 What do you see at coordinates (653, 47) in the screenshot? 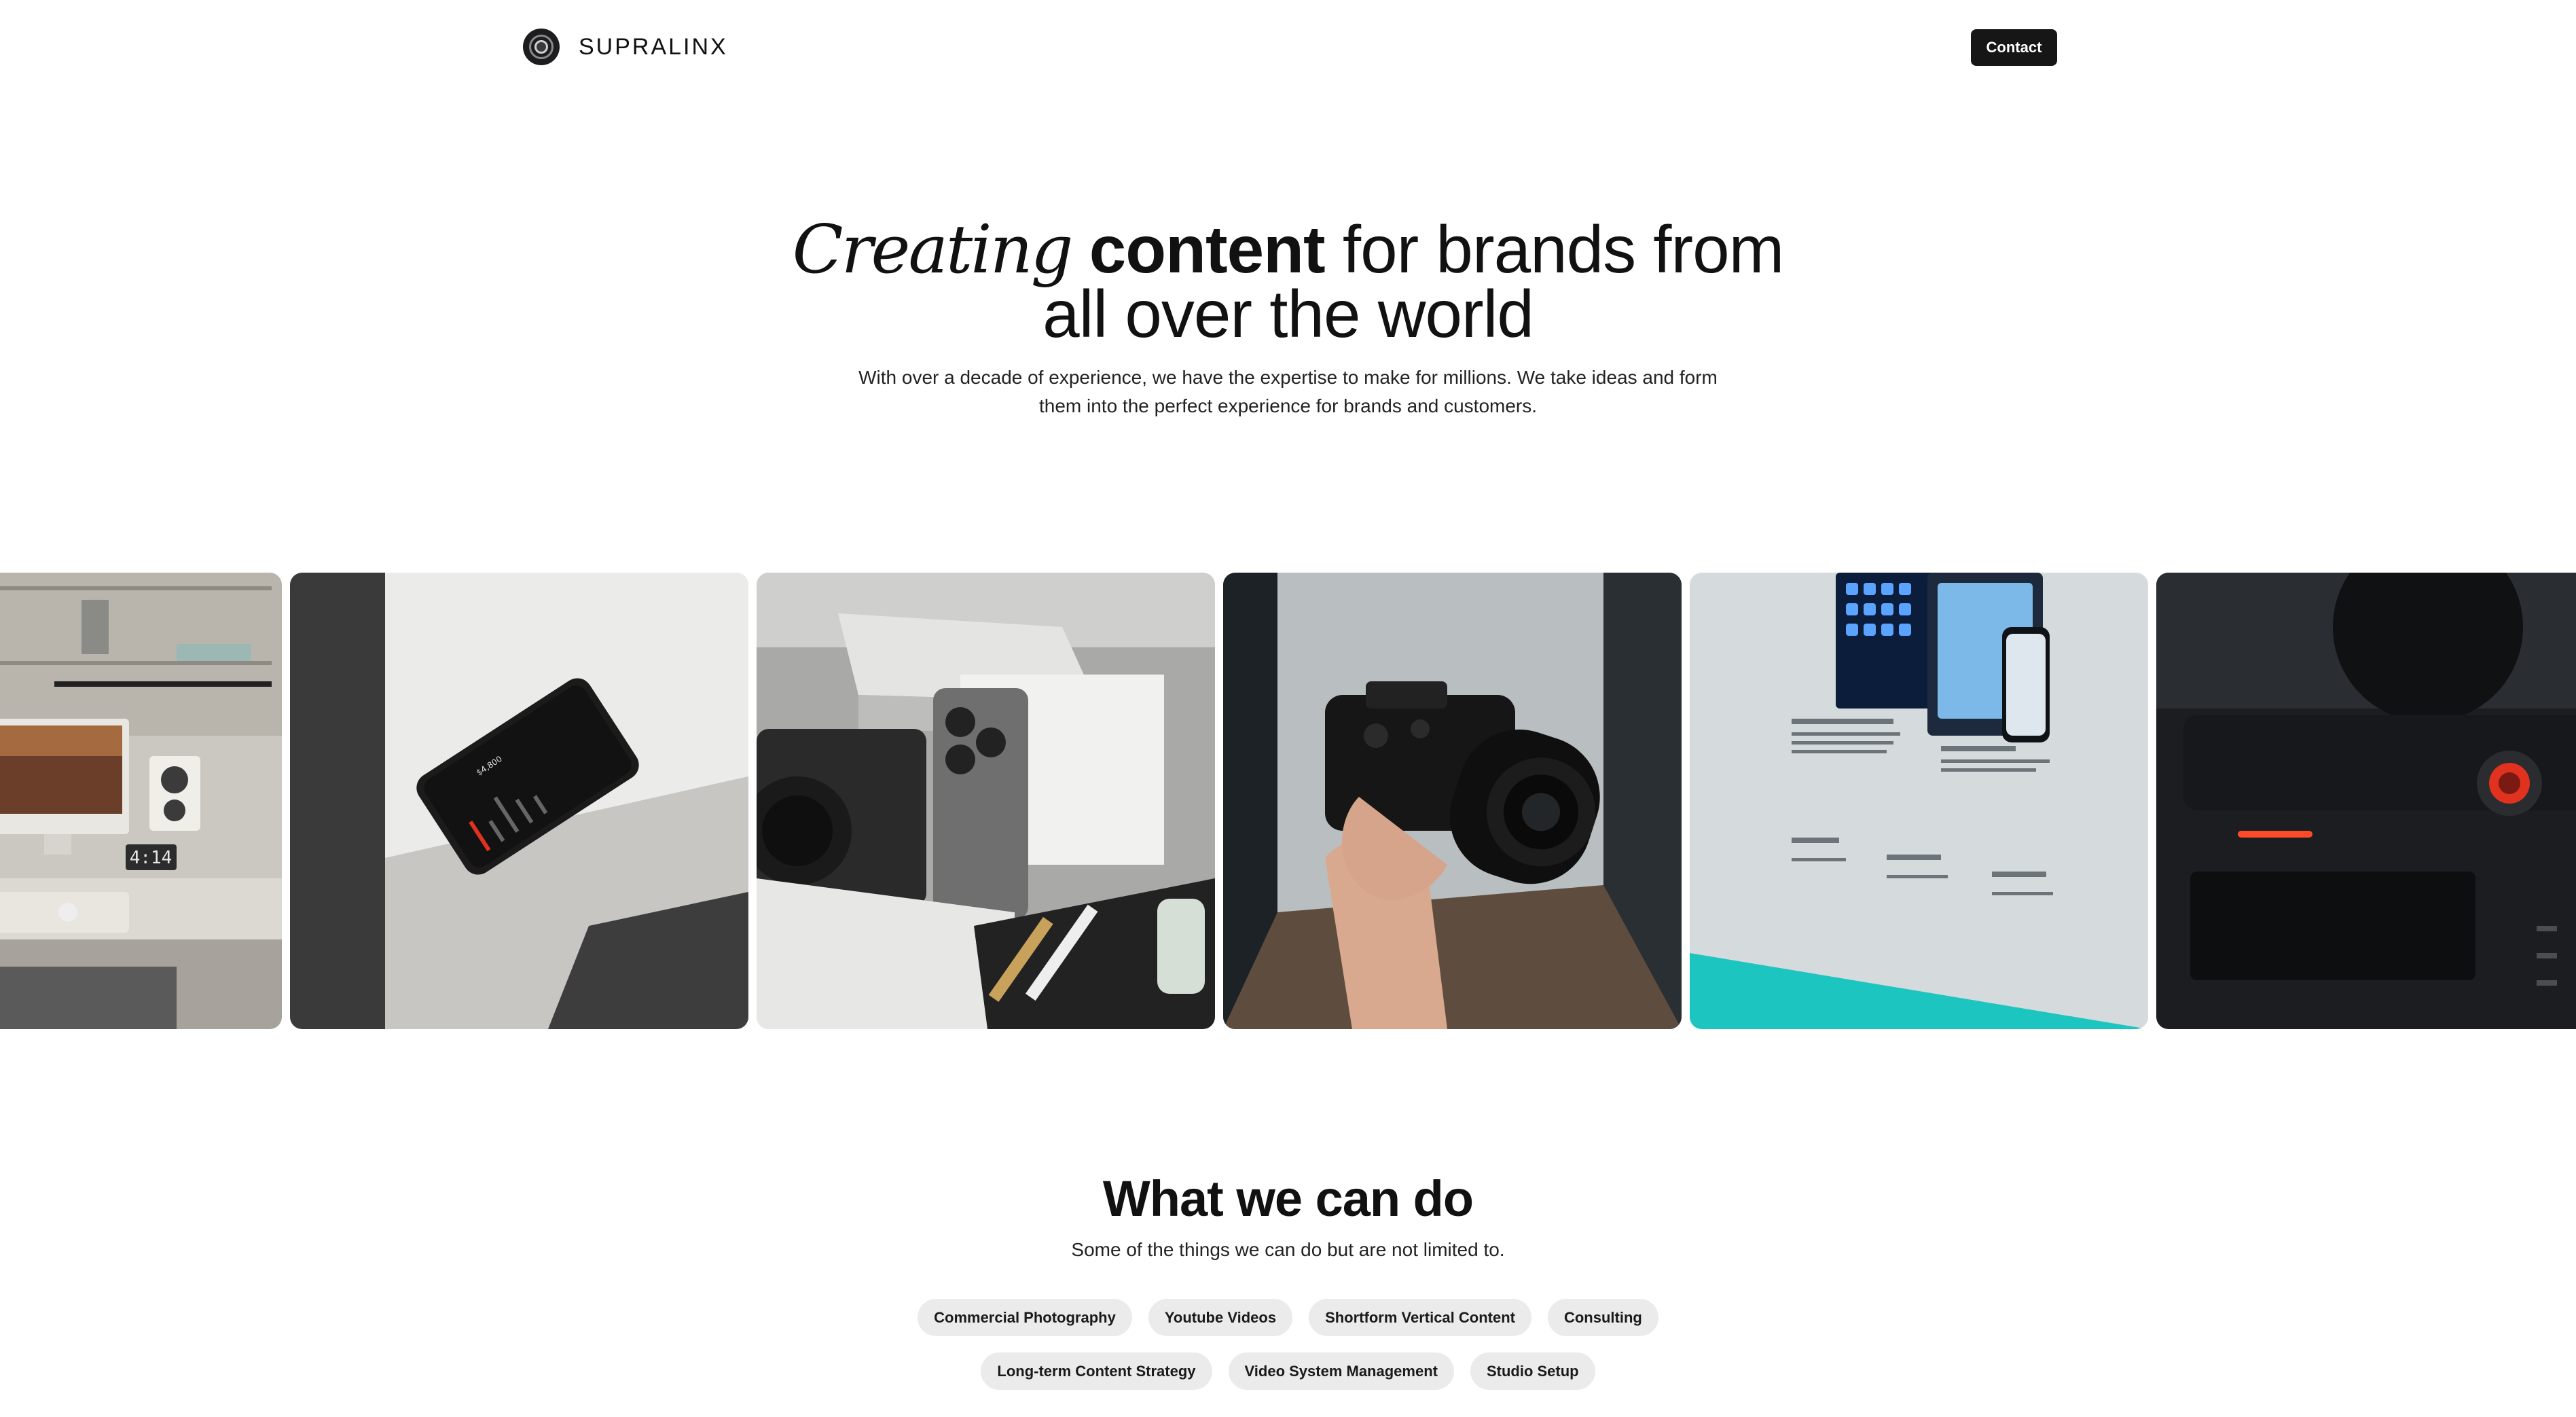
I see `brand-name: SUPRALINX` at bounding box center [653, 47].